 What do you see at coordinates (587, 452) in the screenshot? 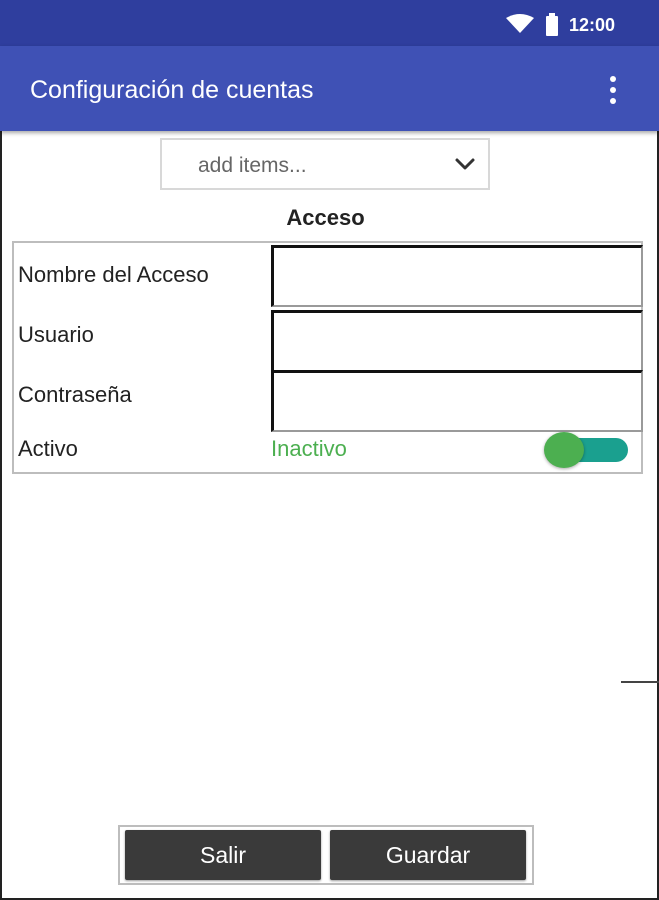
I see `active-toggle` at bounding box center [587, 452].